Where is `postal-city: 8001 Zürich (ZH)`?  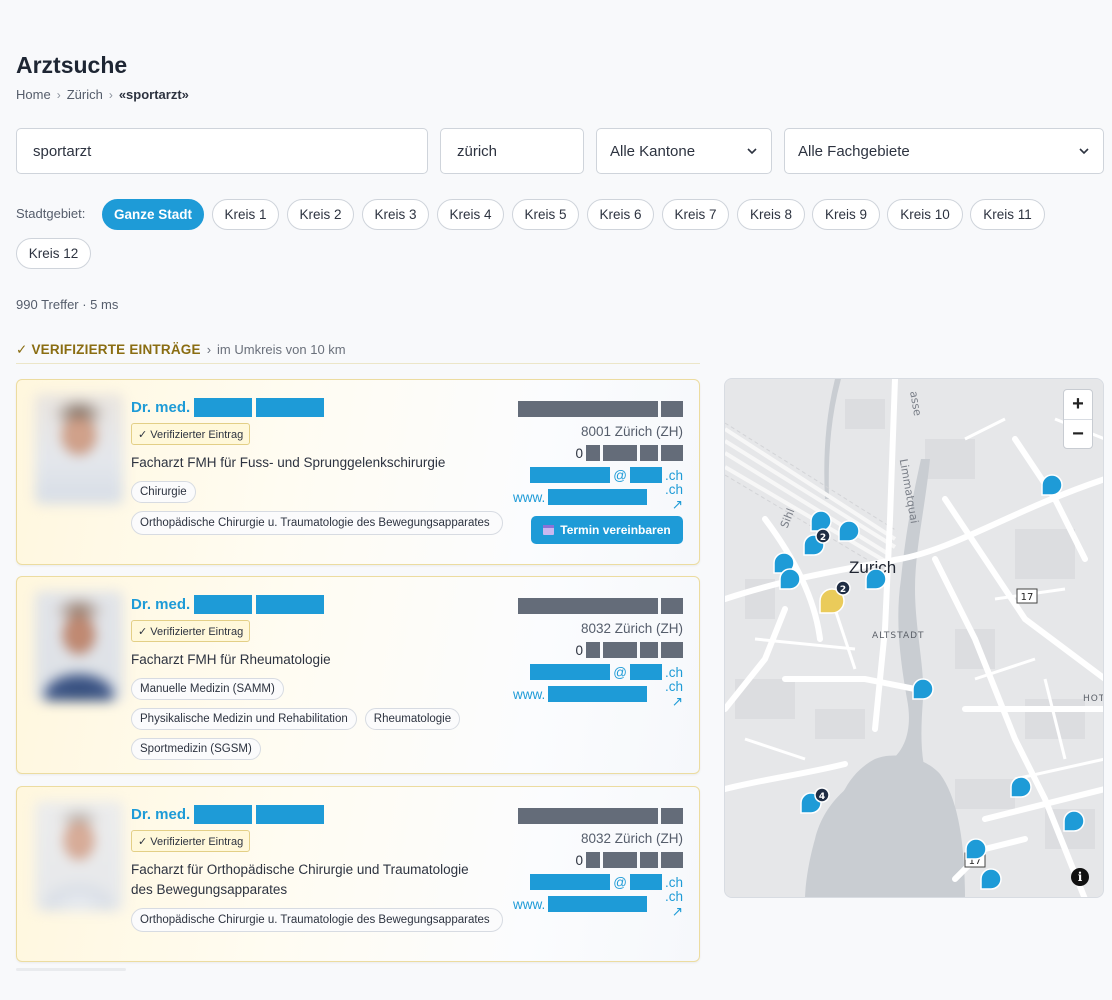
postal-city: 8001 Zürich (ZH) is located at coordinates (631, 431).